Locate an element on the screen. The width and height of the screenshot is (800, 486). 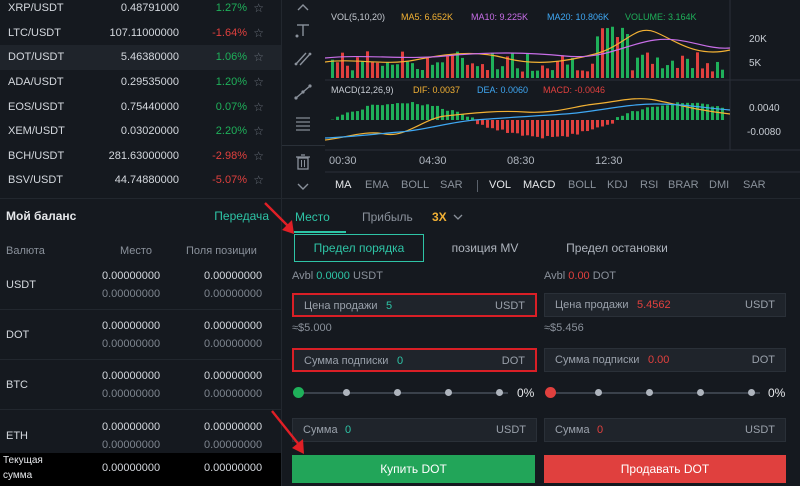
sell-price-field: Цена продажи 5.4562 USDT is located at coordinates (665, 305).